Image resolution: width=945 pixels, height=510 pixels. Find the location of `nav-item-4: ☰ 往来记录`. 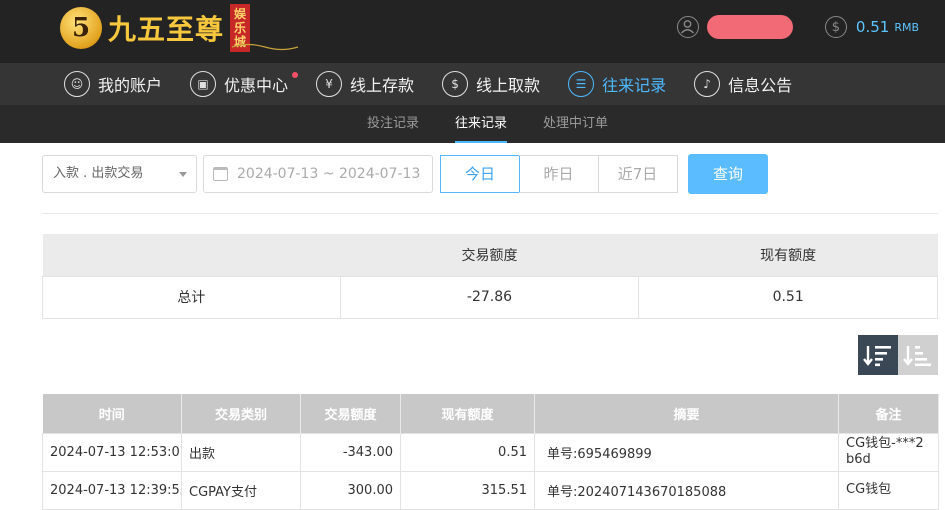

nav-item-4: ☰ 往来记录 is located at coordinates (617, 84).